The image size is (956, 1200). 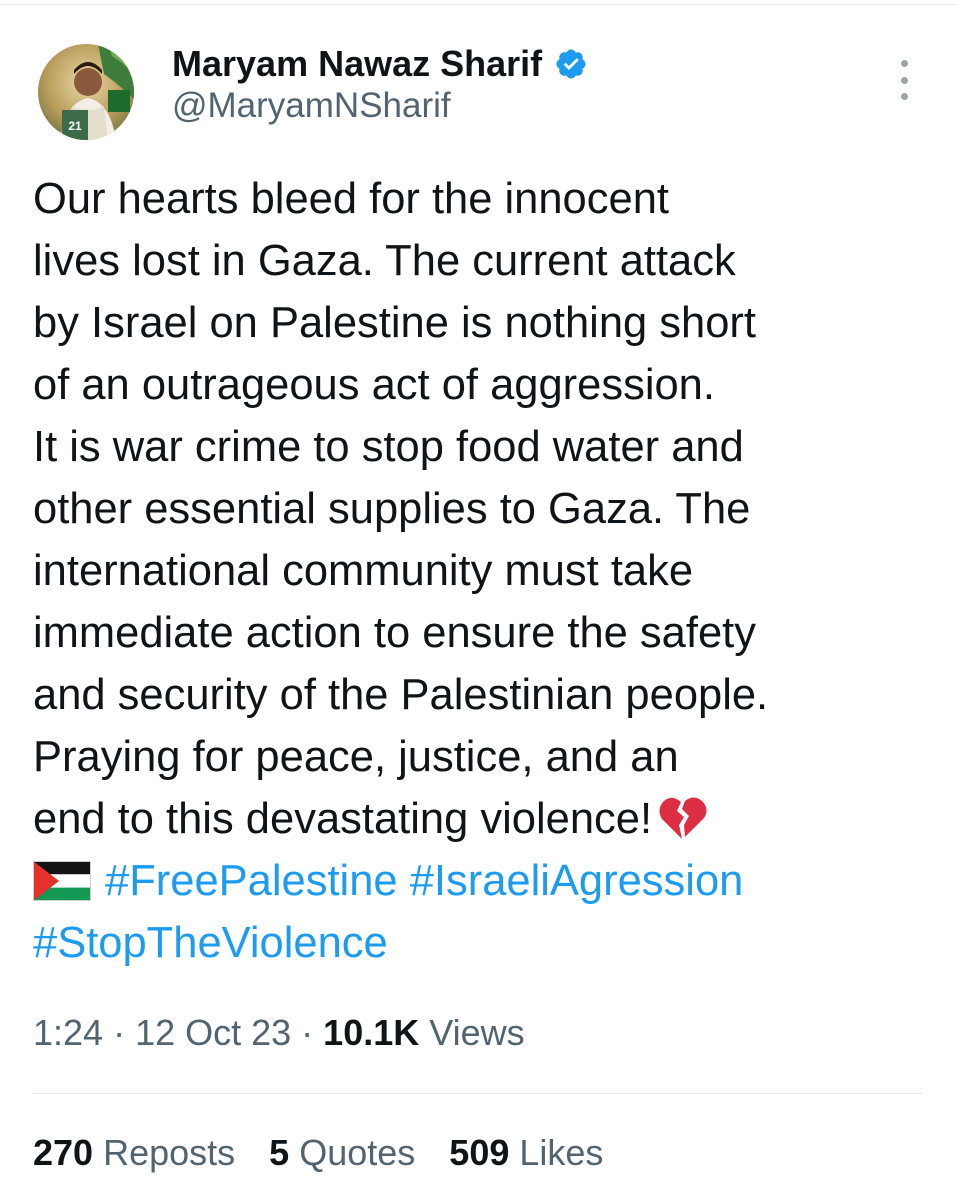 I want to click on avatar: 21, so click(x=86, y=92).